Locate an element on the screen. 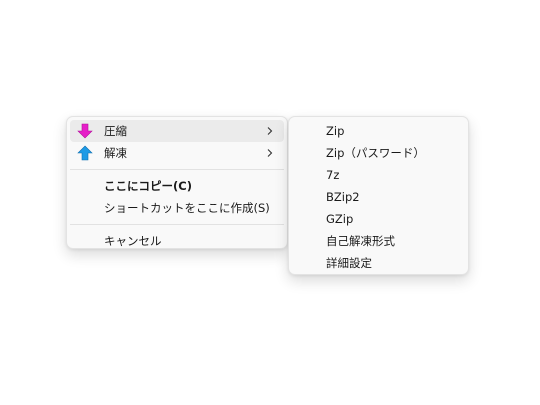 This screenshot has height=405, width=540. submenu-item-bzip2: BZip2 is located at coordinates (378, 197).